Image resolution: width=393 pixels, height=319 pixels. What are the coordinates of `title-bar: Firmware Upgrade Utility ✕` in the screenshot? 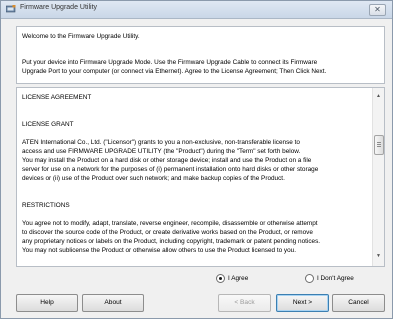 It's located at (196, 10).